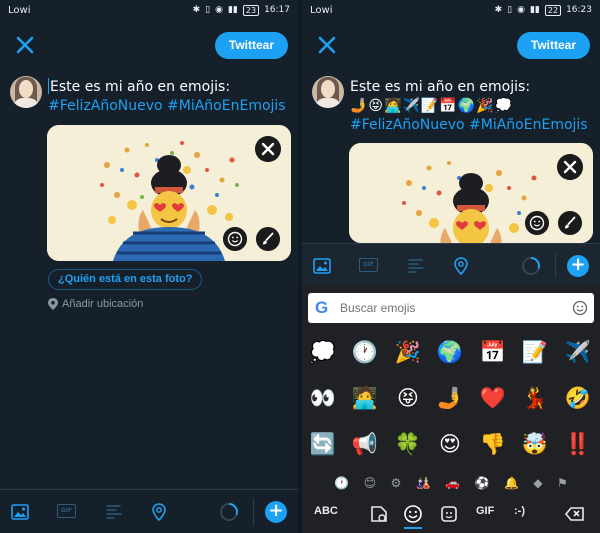  Describe the element at coordinates (341, 483) in the screenshot. I see `category-recent-icon: 🕐` at that location.